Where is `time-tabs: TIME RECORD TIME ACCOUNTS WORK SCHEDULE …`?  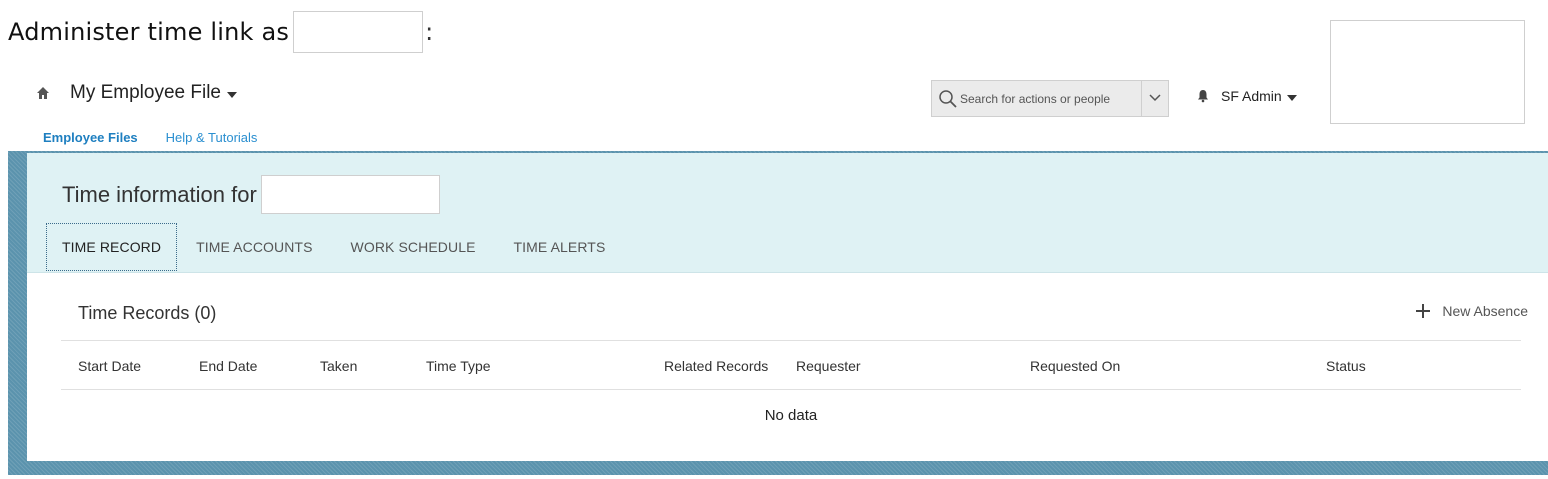
time-tabs: TIME RECORD TIME ACCOUNTS WORK SCHEDULE … is located at coordinates (335, 247).